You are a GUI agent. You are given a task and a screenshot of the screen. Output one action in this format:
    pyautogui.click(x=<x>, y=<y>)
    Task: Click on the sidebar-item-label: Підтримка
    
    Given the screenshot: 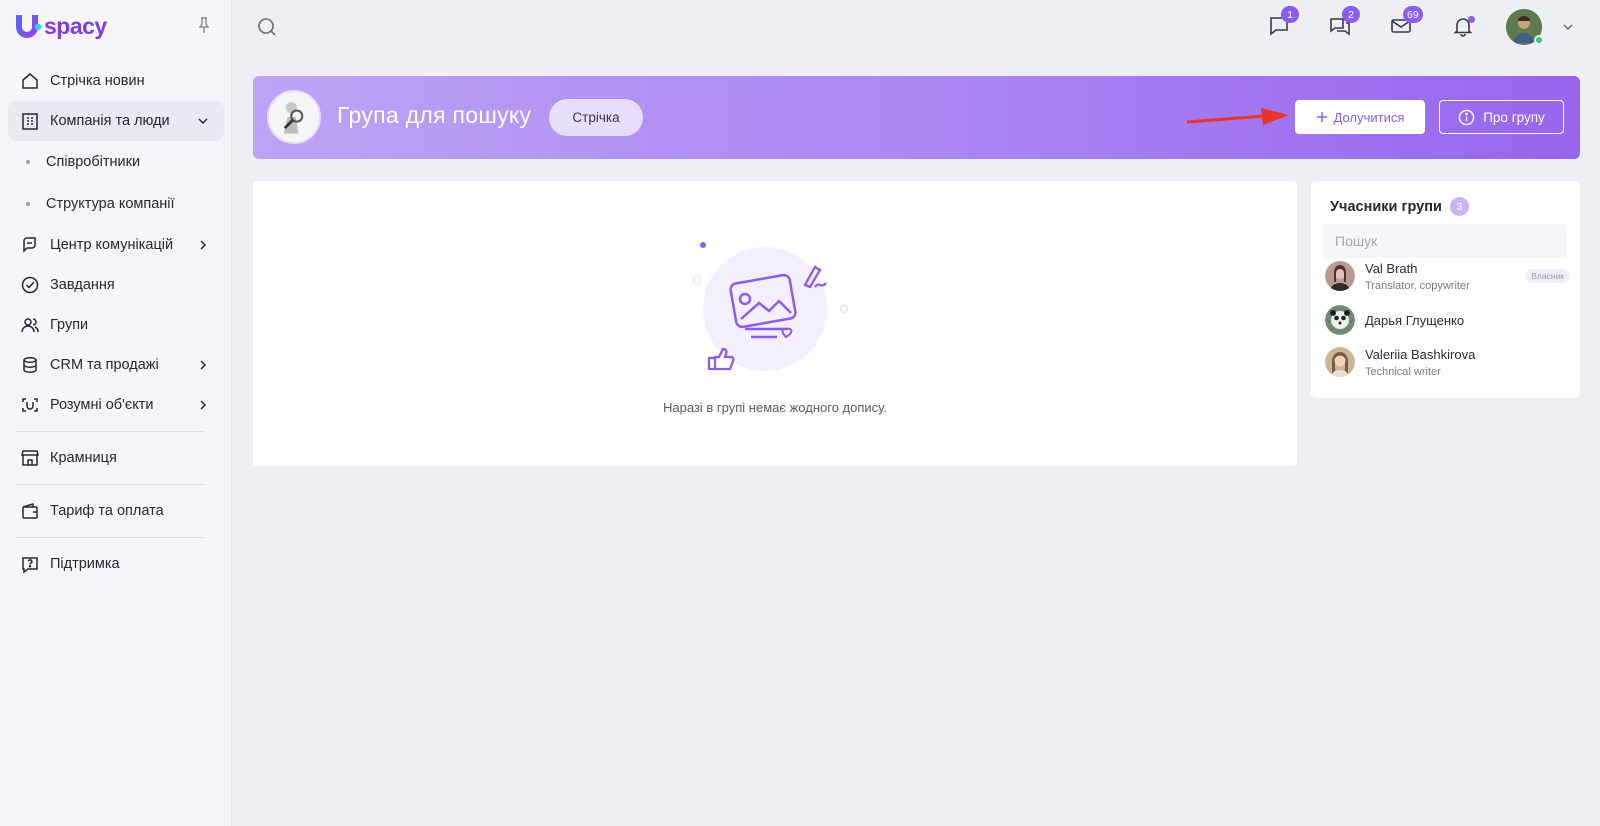 What is the action you would take?
    pyautogui.click(x=85, y=564)
    